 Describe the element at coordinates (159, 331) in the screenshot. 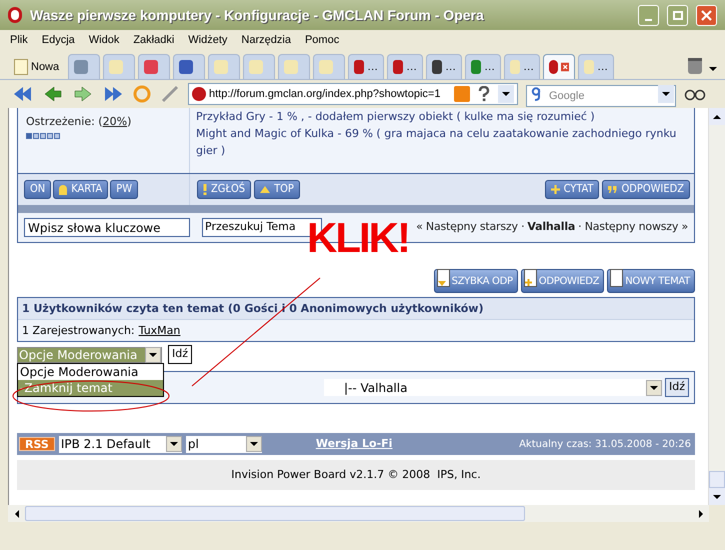

I see `user-link: TuxMan` at that location.